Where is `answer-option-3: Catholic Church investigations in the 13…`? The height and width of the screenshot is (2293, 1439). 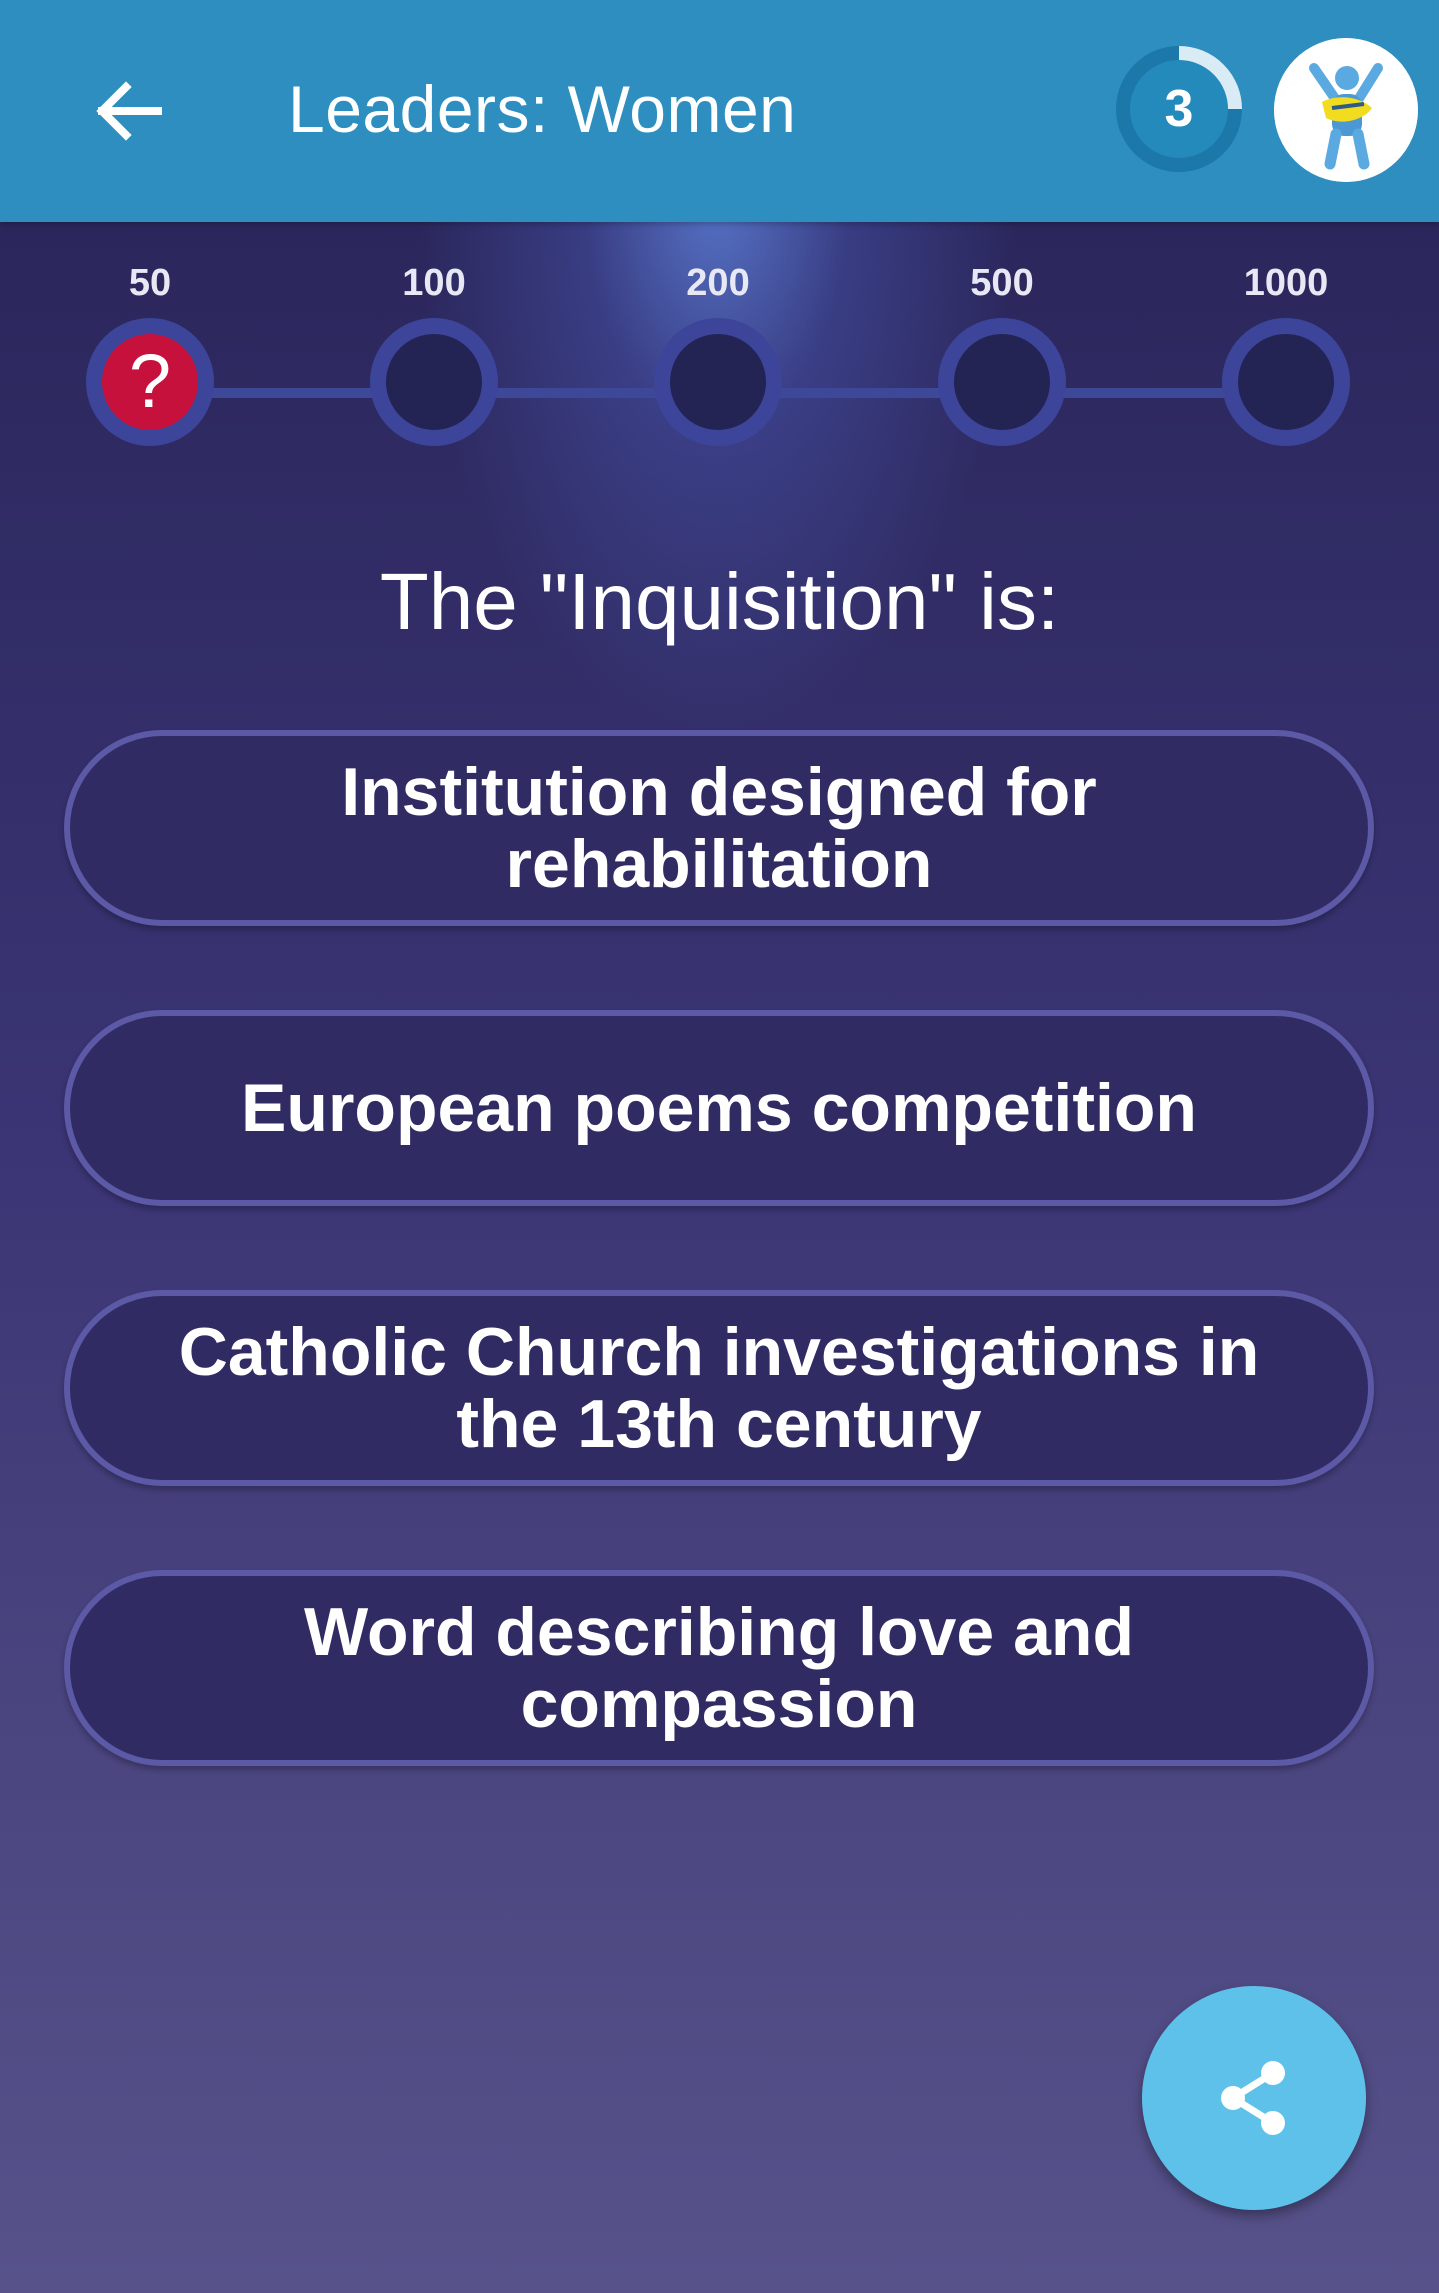 answer-option-3: Catholic Church investigations in the 13… is located at coordinates (719, 1388).